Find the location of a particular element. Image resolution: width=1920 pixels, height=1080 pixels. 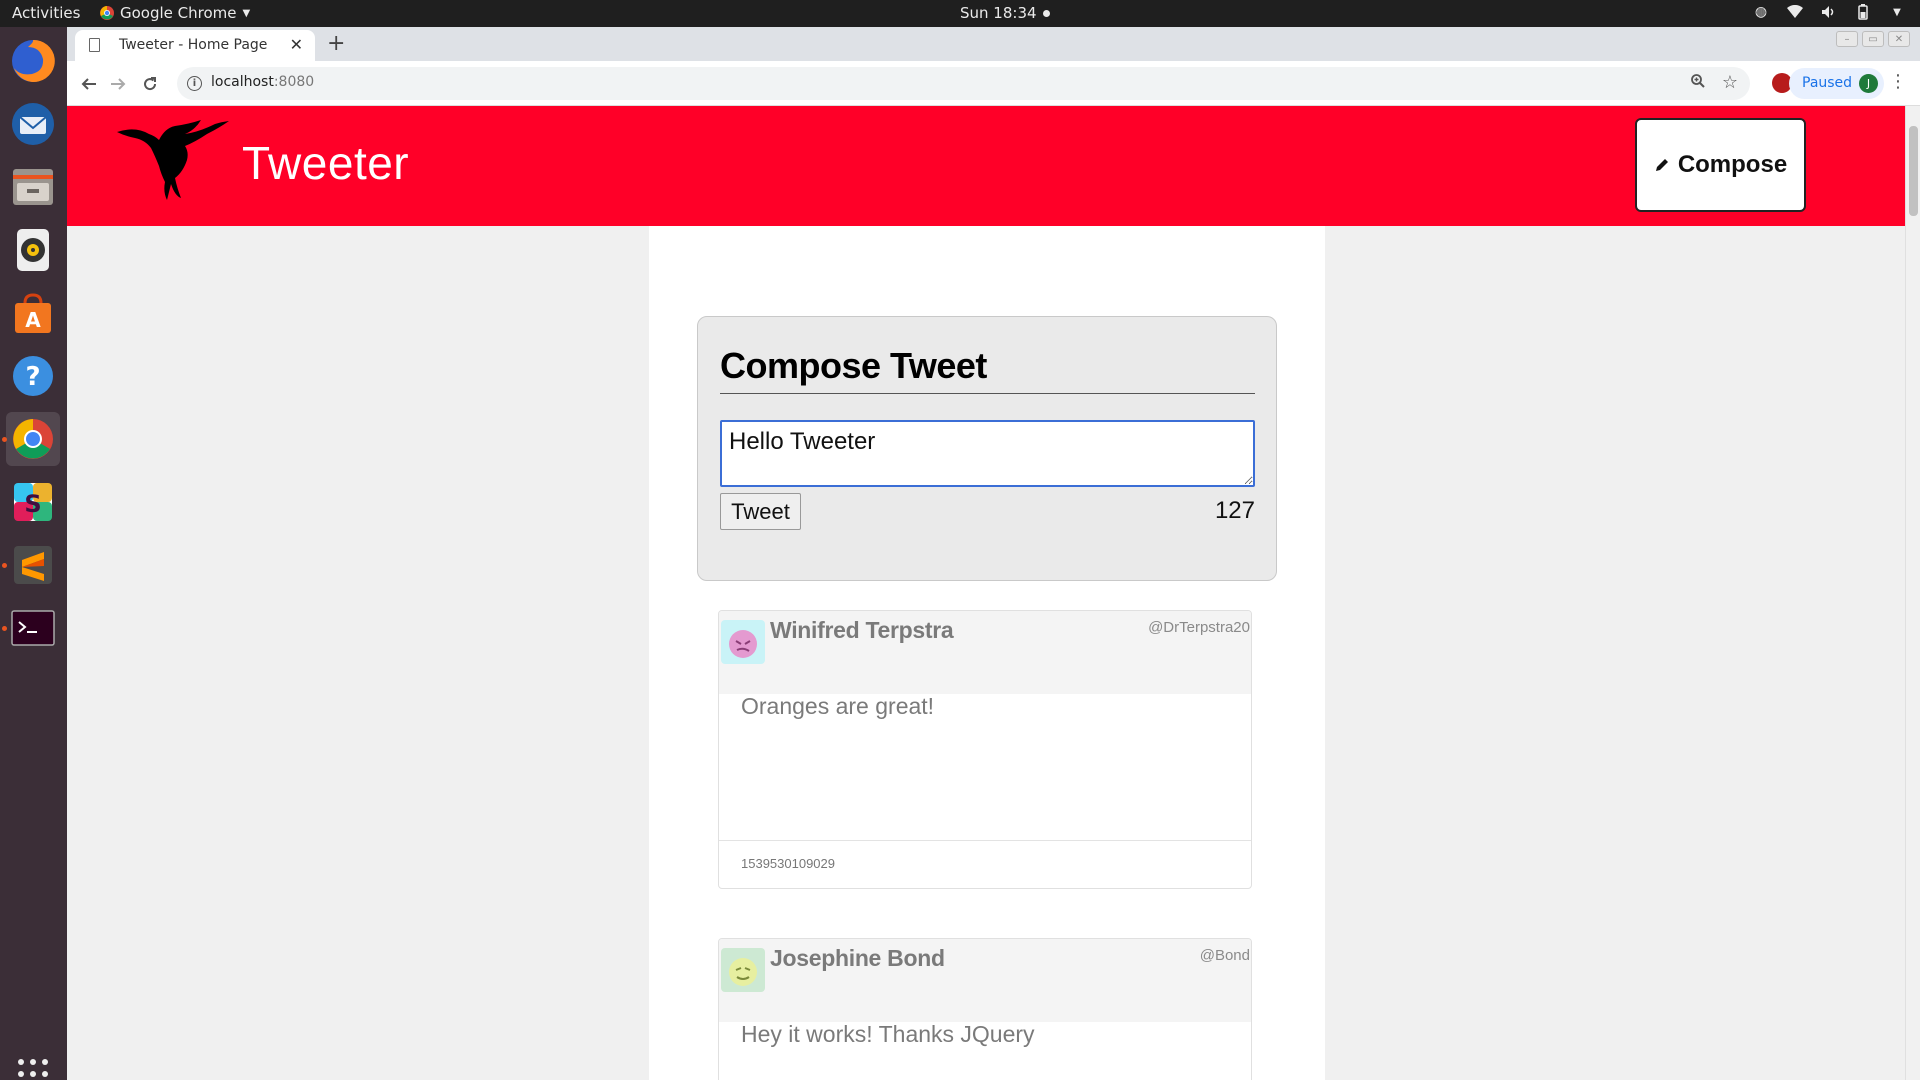

profile-status: Paused is located at coordinates (1827, 83).